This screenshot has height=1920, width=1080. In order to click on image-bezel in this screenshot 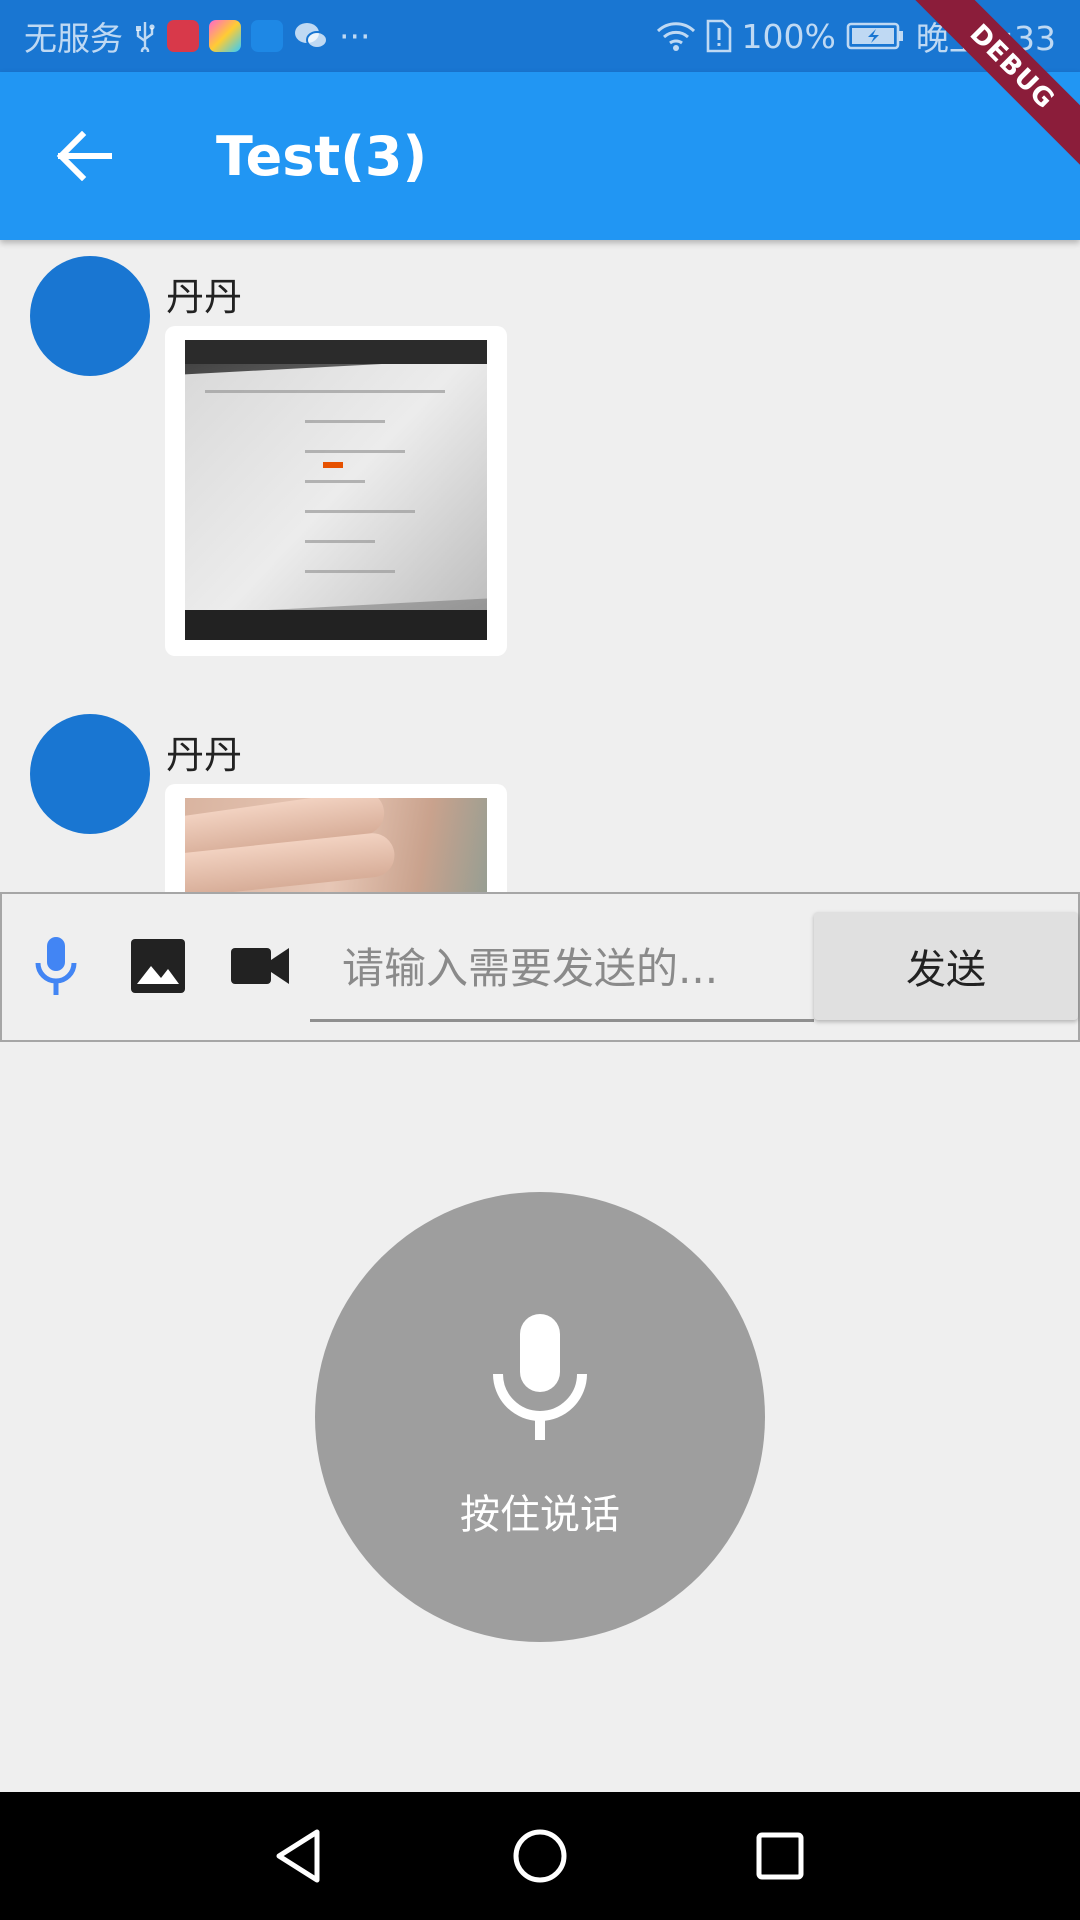, I will do `click(336, 352)`.